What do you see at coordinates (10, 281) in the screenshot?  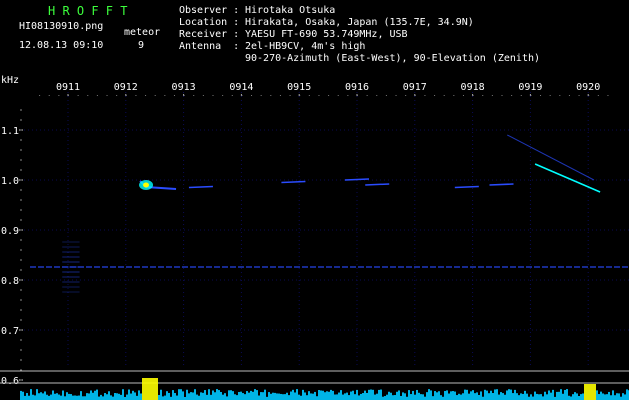 I see `y-tick-label: 0.8` at bounding box center [10, 281].